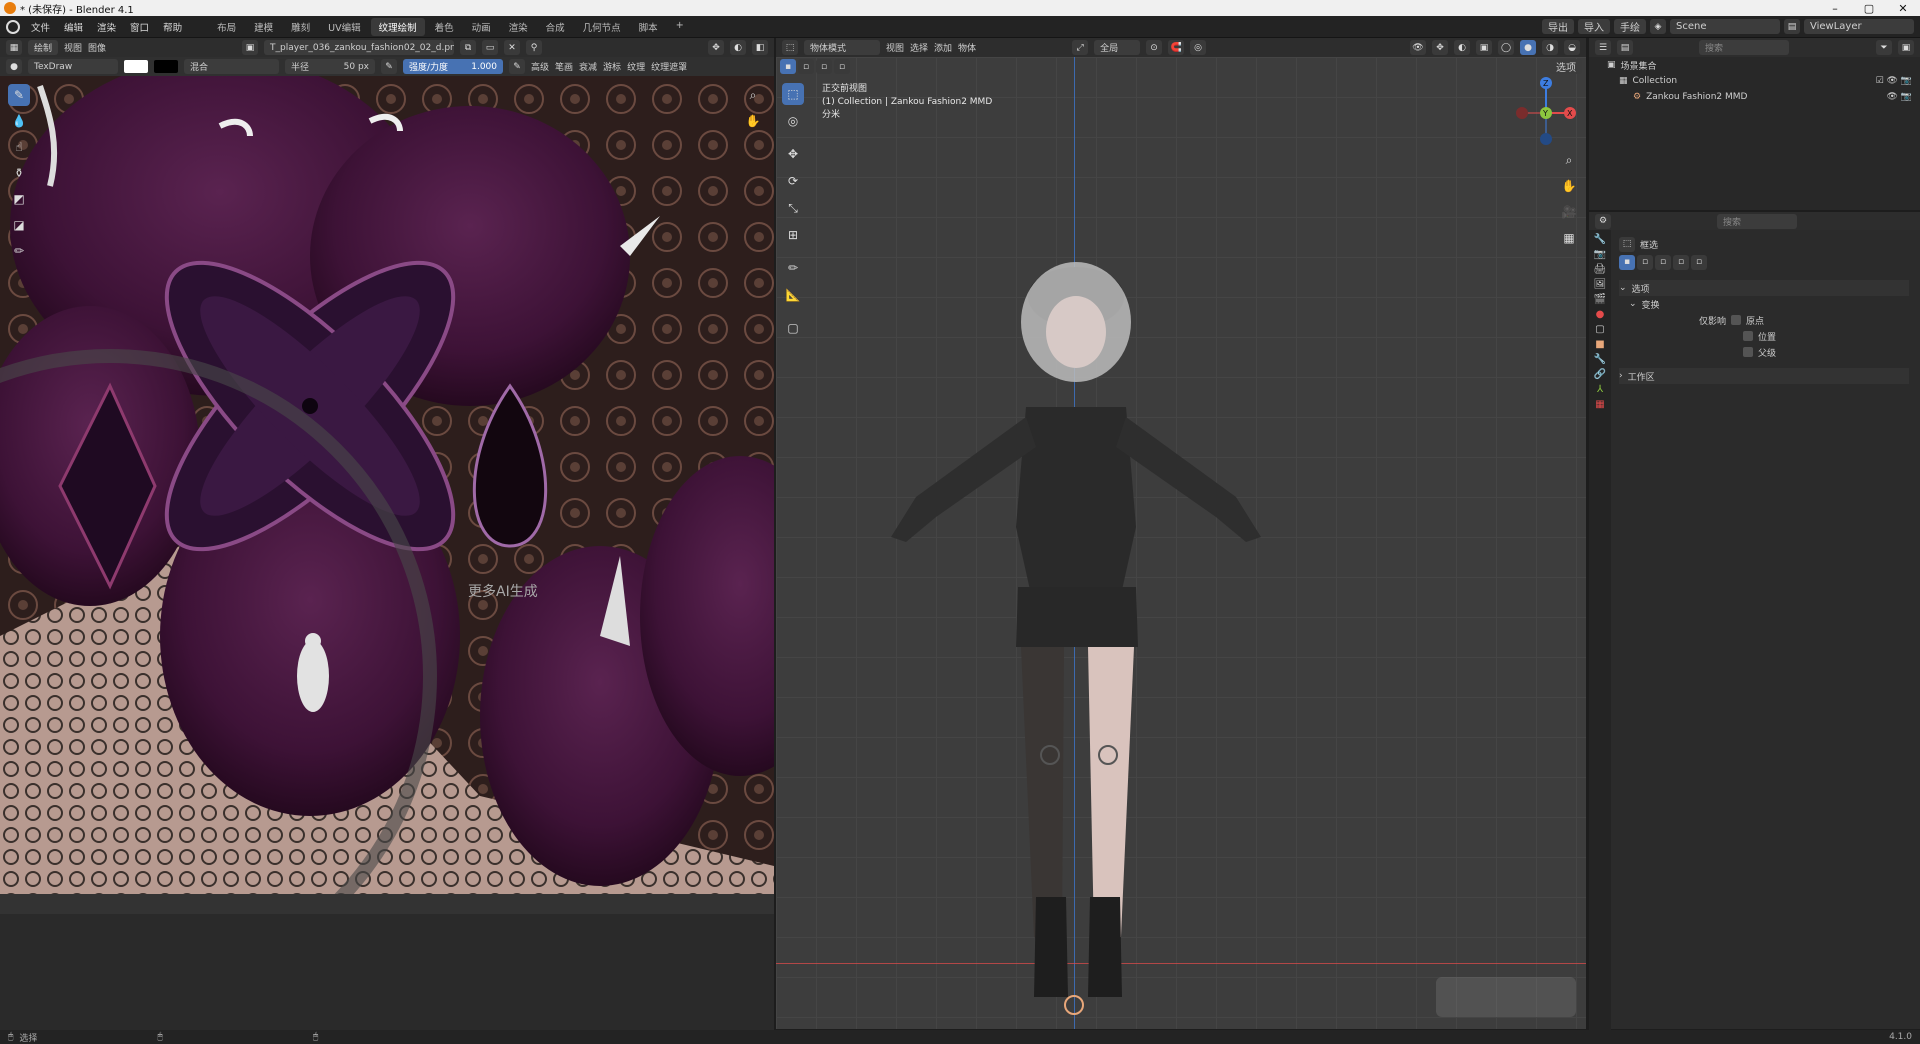 The image size is (1920, 1044). Describe the element at coordinates (1594, 26) in the screenshot. I see `import-button: 导入` at that location.